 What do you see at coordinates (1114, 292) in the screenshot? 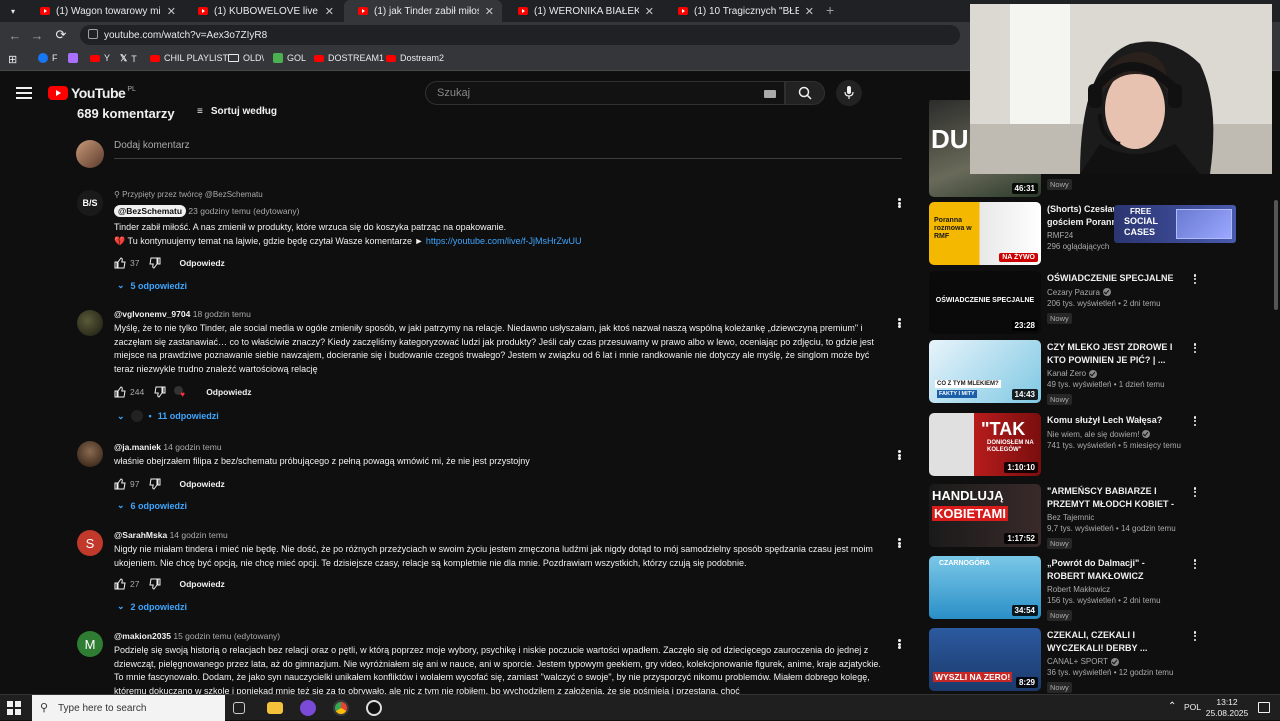
I see `channel-name: Cezary Pazura` at bounding box center [1114, 292].